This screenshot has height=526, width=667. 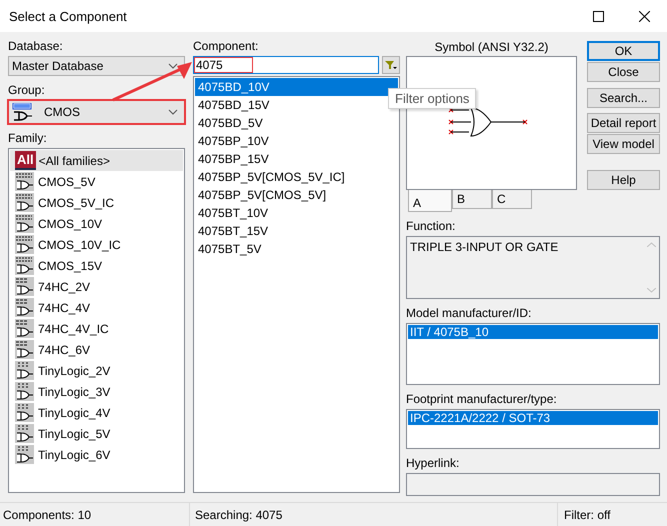 What do you see at coordinates (623, 123) in the screenshot?
I see `dialog-button: Detail report` at bounding box center [623, 123].